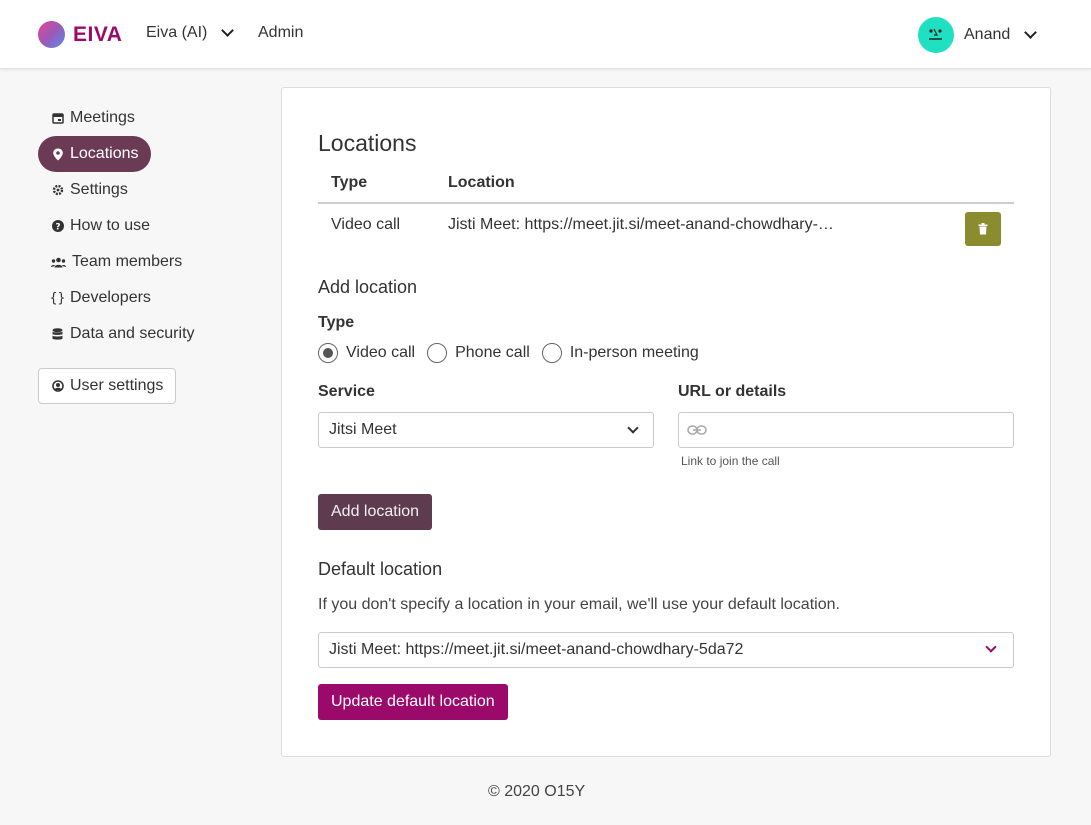 The width and height of the screenshot is (1091, 825). What do you see at coordinates (697, 430) in the screenshot?
I see `link-icon` at bounding box center [697, 430].